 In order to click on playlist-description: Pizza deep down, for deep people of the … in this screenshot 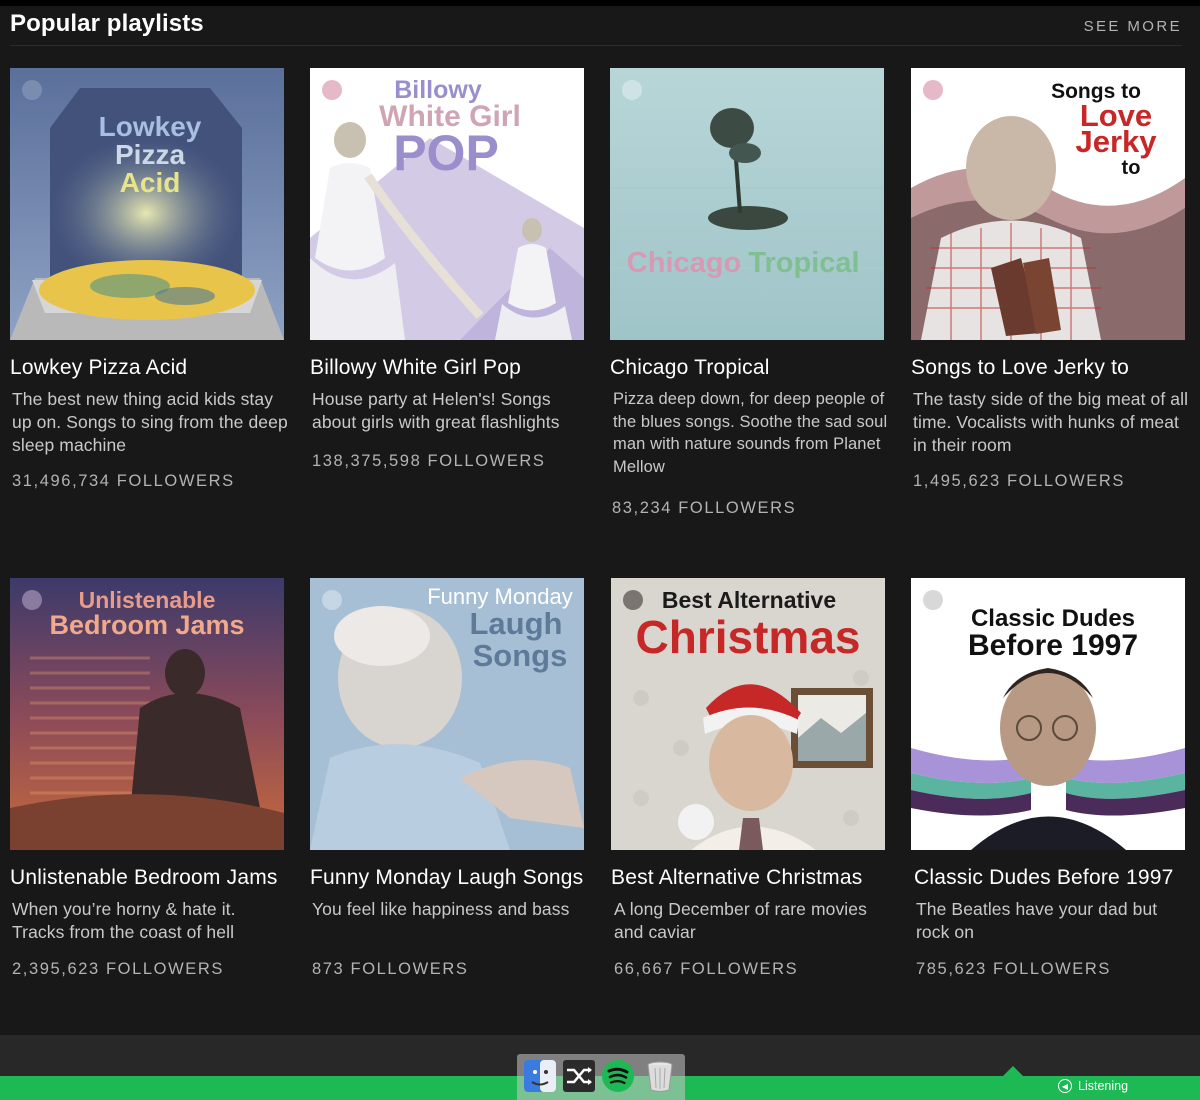, I will do `click(750, 433)`.